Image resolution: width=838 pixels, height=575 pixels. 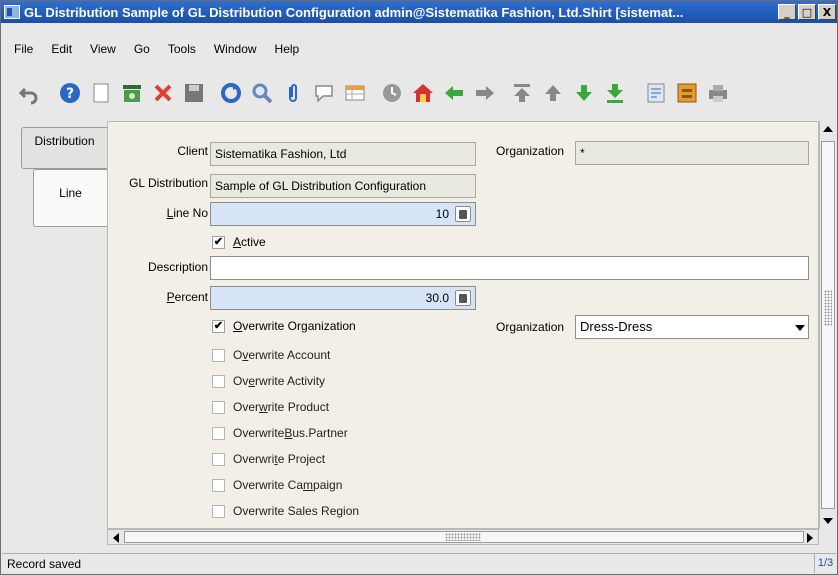 I want to click on copy-icon, so click(x=132, y=93).